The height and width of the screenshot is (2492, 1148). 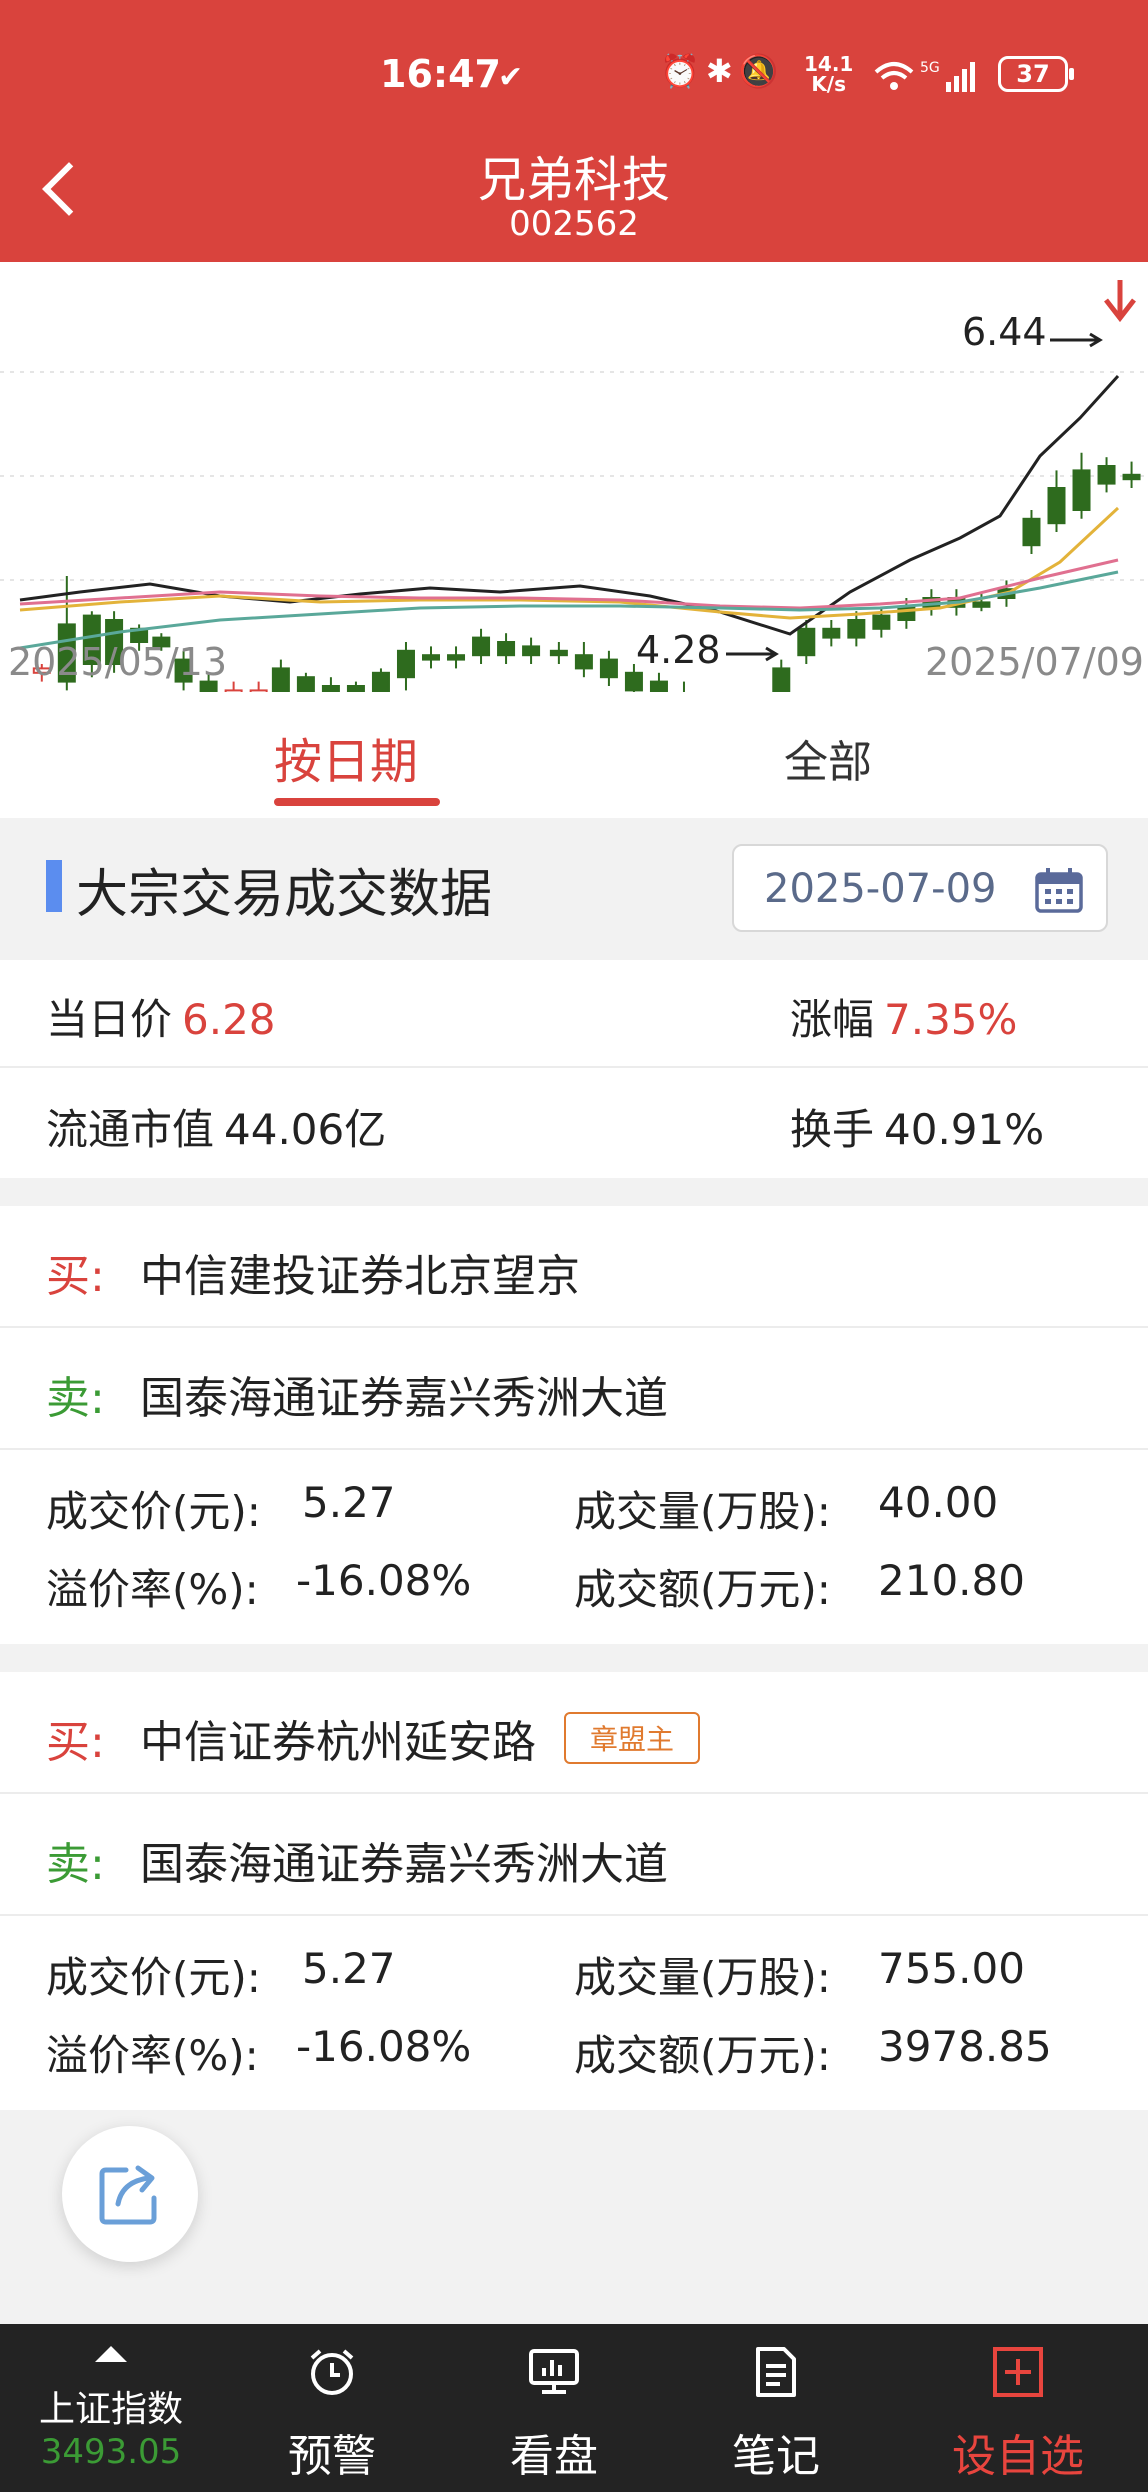 What do you see at coordinates (216, 1126) in the screenshot?
I see `float-cap: 流通市值 44.06亿` at bounding box center [216, 1126].